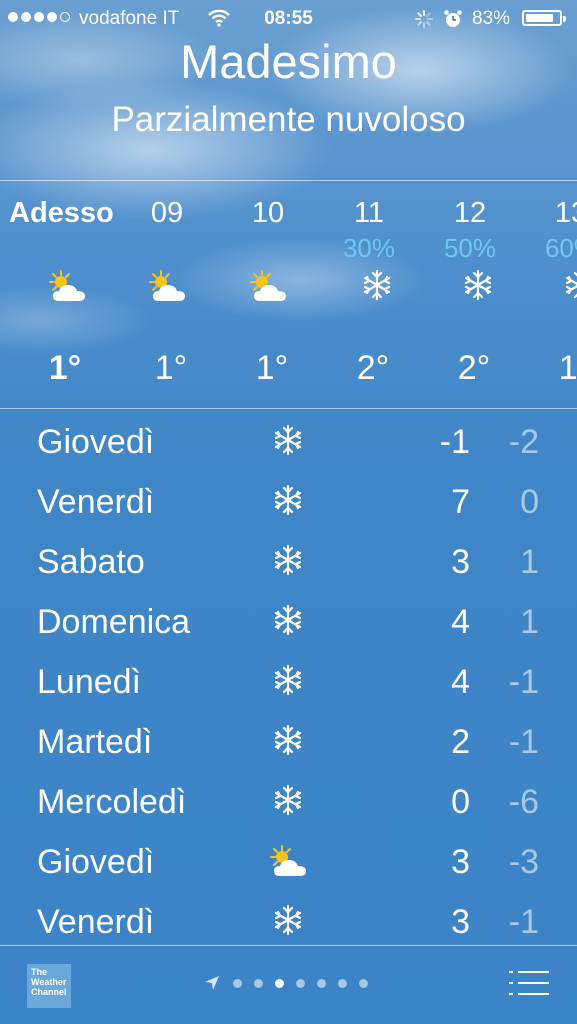 This screenshot has width=577, height=1024. What do you see at coordinates (460, 742) in the screenshot?
I see `high-temperature: 2` at bounding box center [460, 742].